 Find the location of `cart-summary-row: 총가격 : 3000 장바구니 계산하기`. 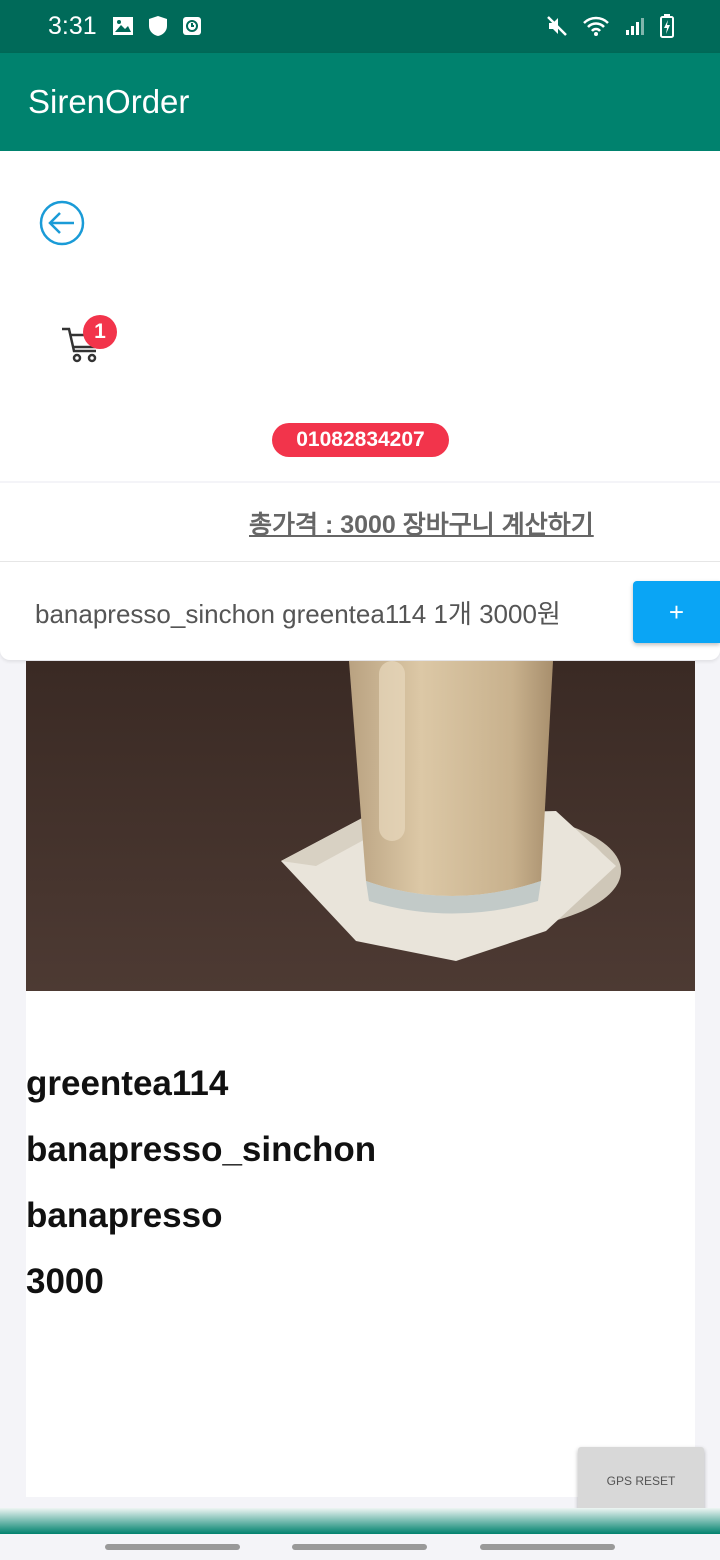

cart-summary-row: 총가격 : 3000 장바구니 계산하기 is located at coordinates (360, 522).